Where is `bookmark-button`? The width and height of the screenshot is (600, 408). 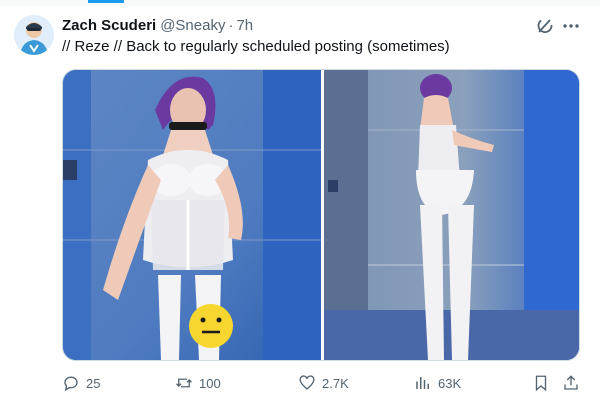
bookmark-button is located at coordinates (544, 383).